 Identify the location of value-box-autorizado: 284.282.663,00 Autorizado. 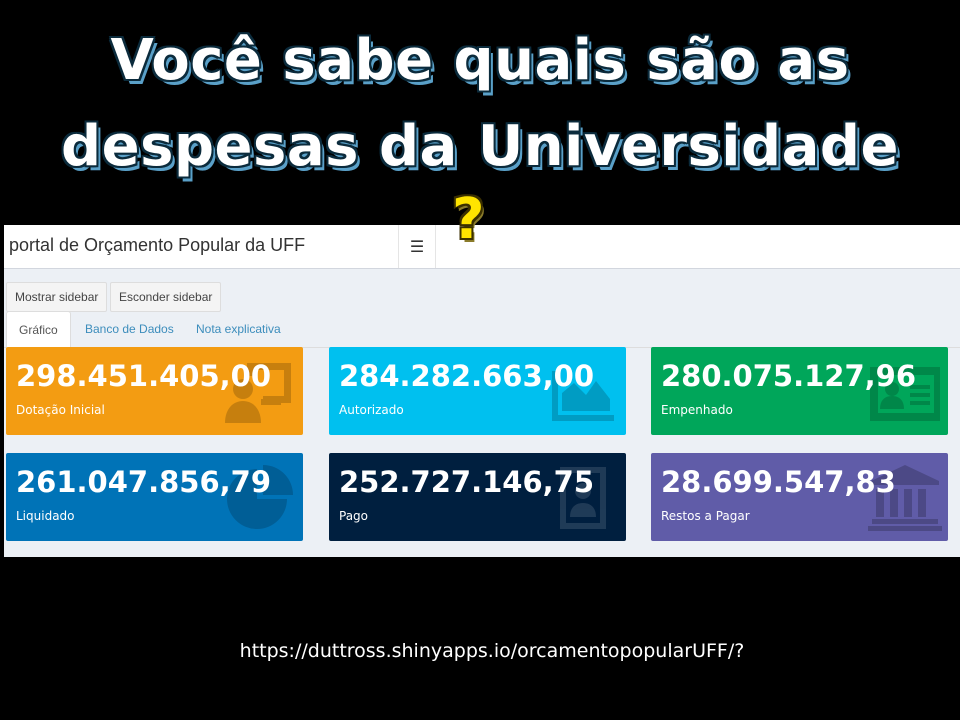
(477, 391).